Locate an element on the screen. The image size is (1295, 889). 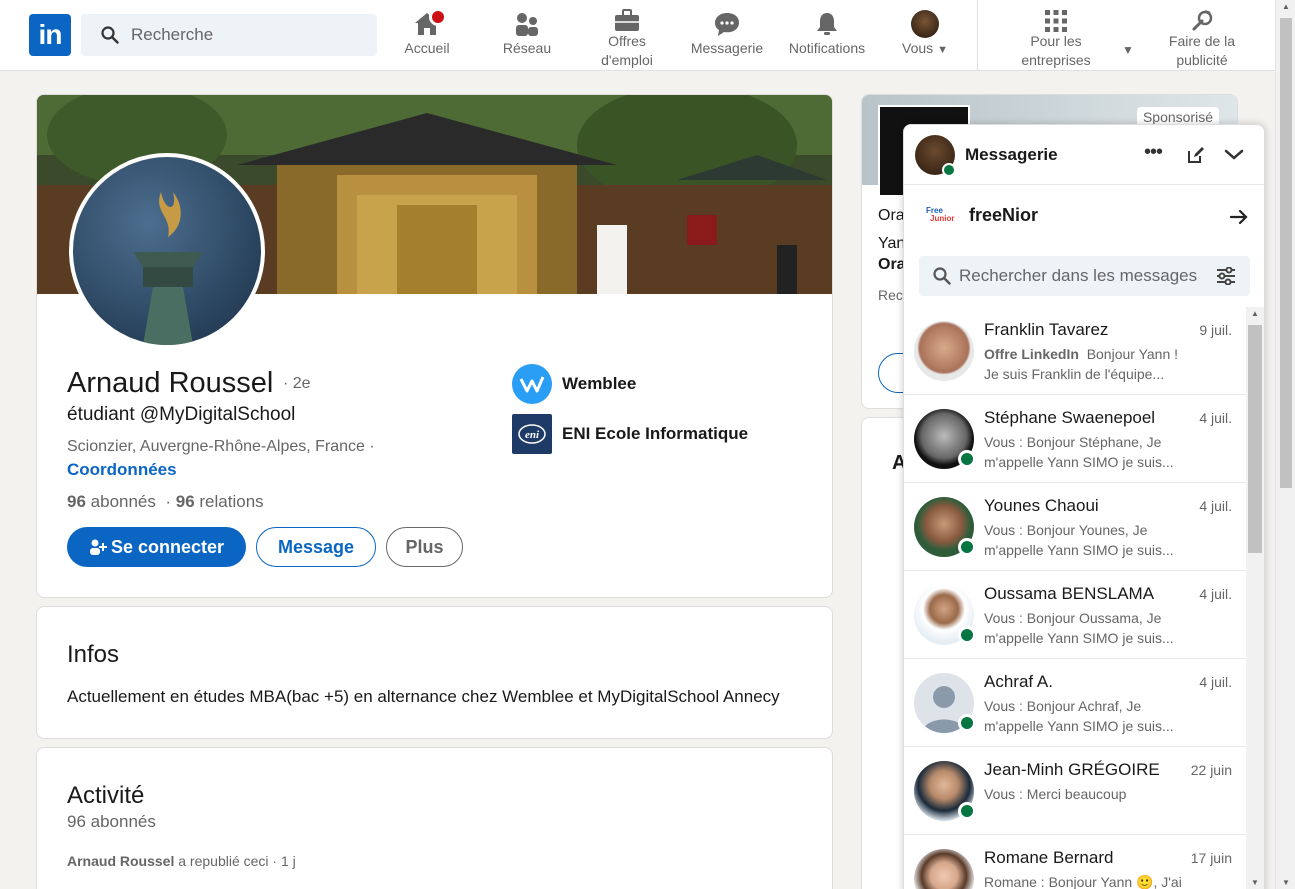
messaging-icon is located at coordinates (727, 24).